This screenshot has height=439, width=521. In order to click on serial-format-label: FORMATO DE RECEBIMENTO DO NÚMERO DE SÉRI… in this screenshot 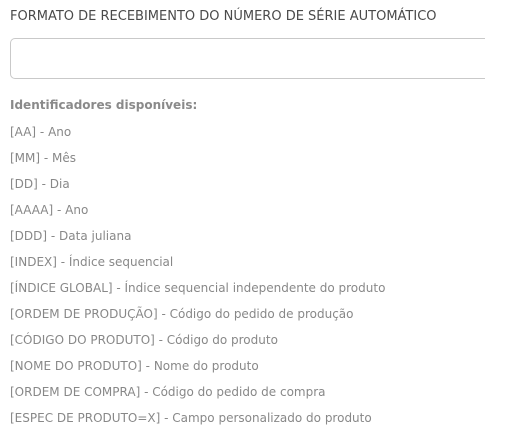, I will do `click(223, 16)`.